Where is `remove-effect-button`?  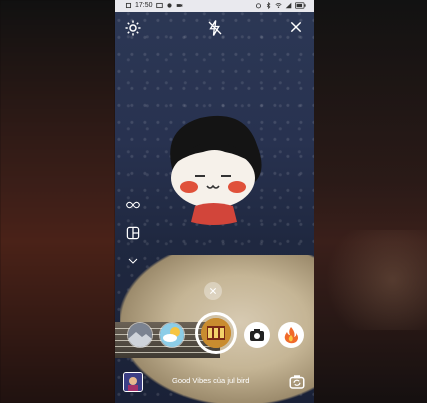
remove-effect-button is located at coordinates (213, 291).